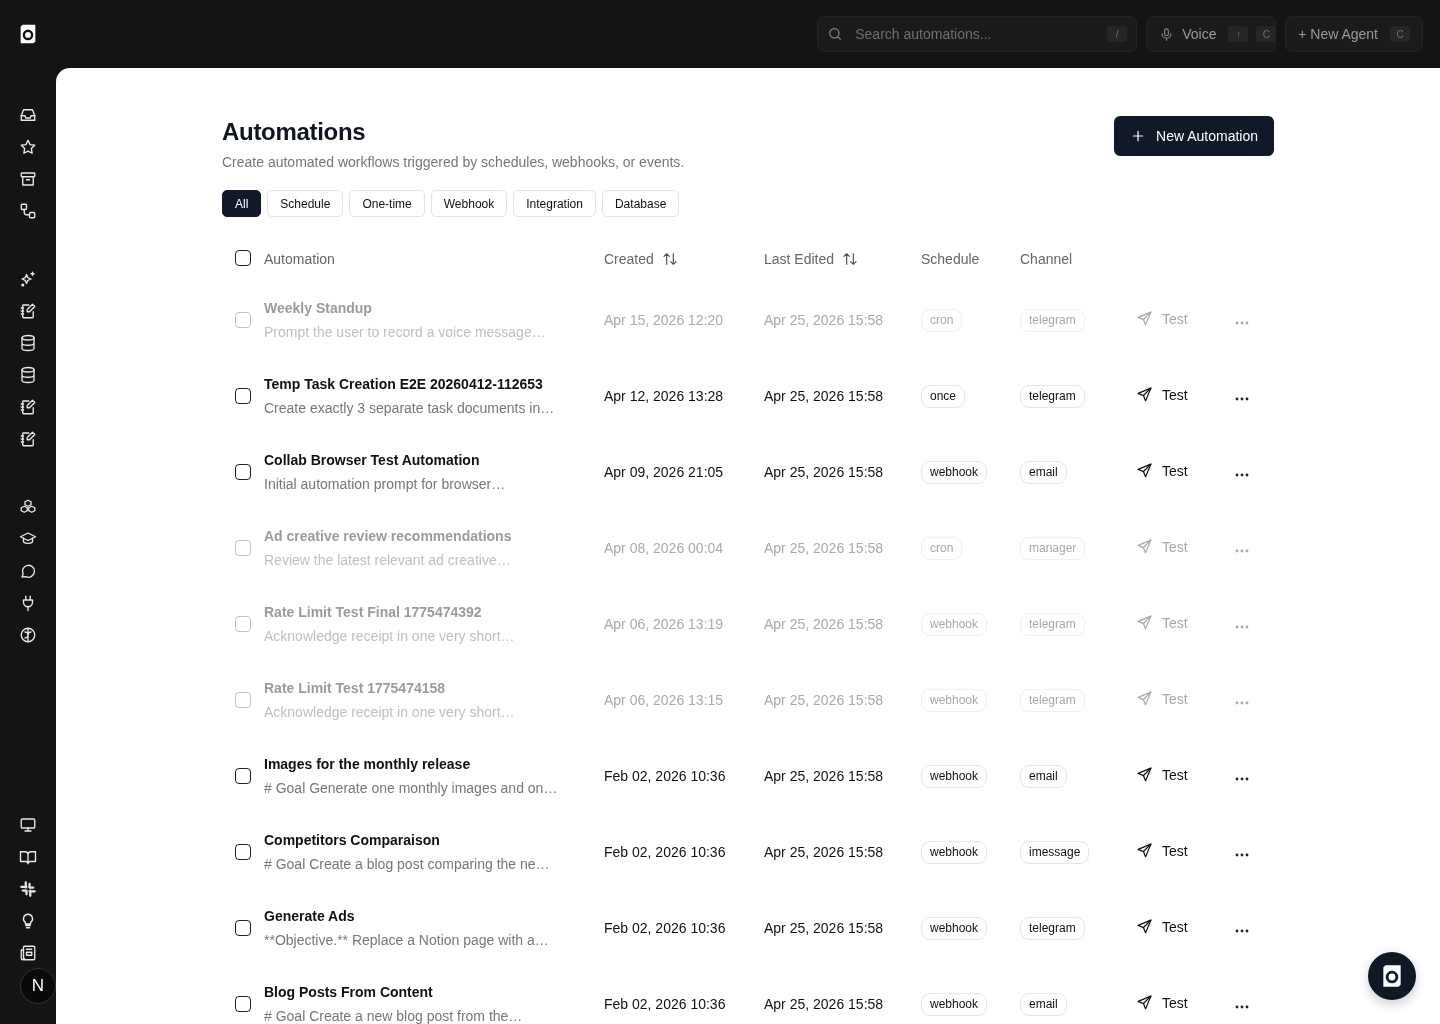  I want to click on filter-tab: Database, so click(640, 203).